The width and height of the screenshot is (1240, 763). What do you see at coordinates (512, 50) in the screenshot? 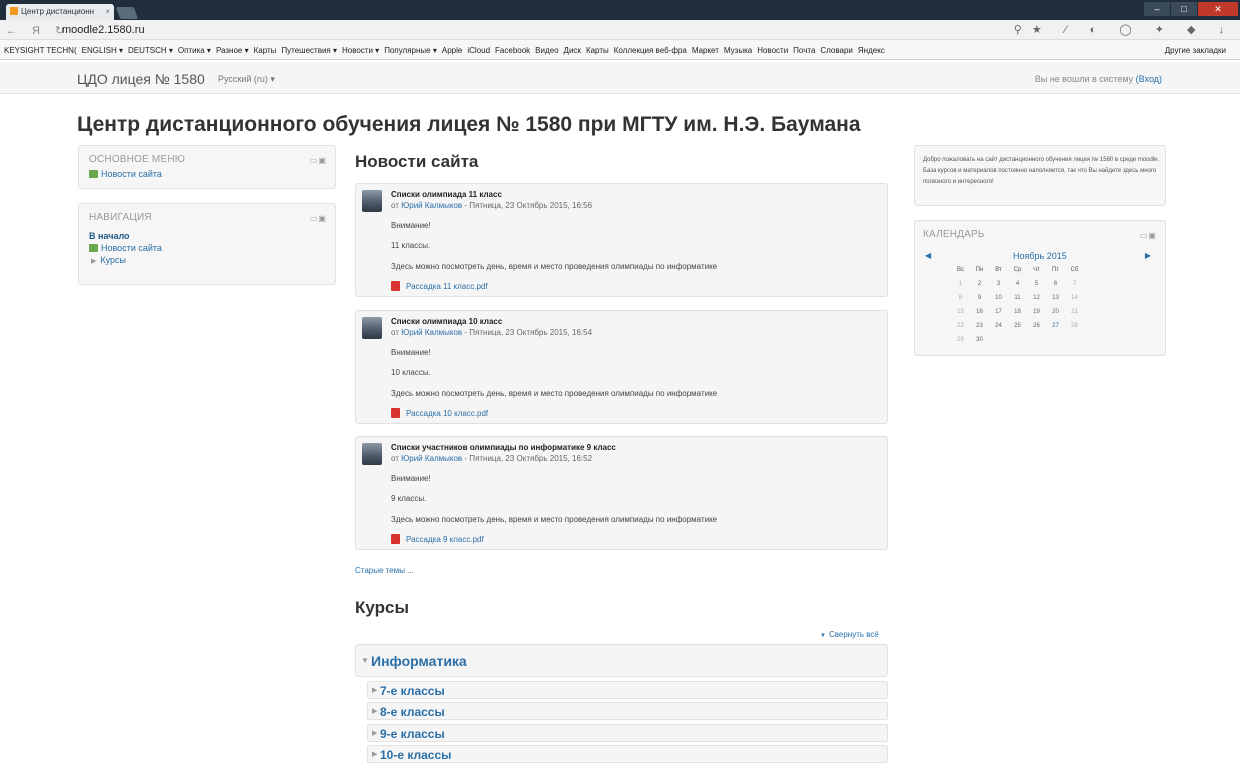
I see `bookmark-item: Facebook` at bounding box center [512, 50].